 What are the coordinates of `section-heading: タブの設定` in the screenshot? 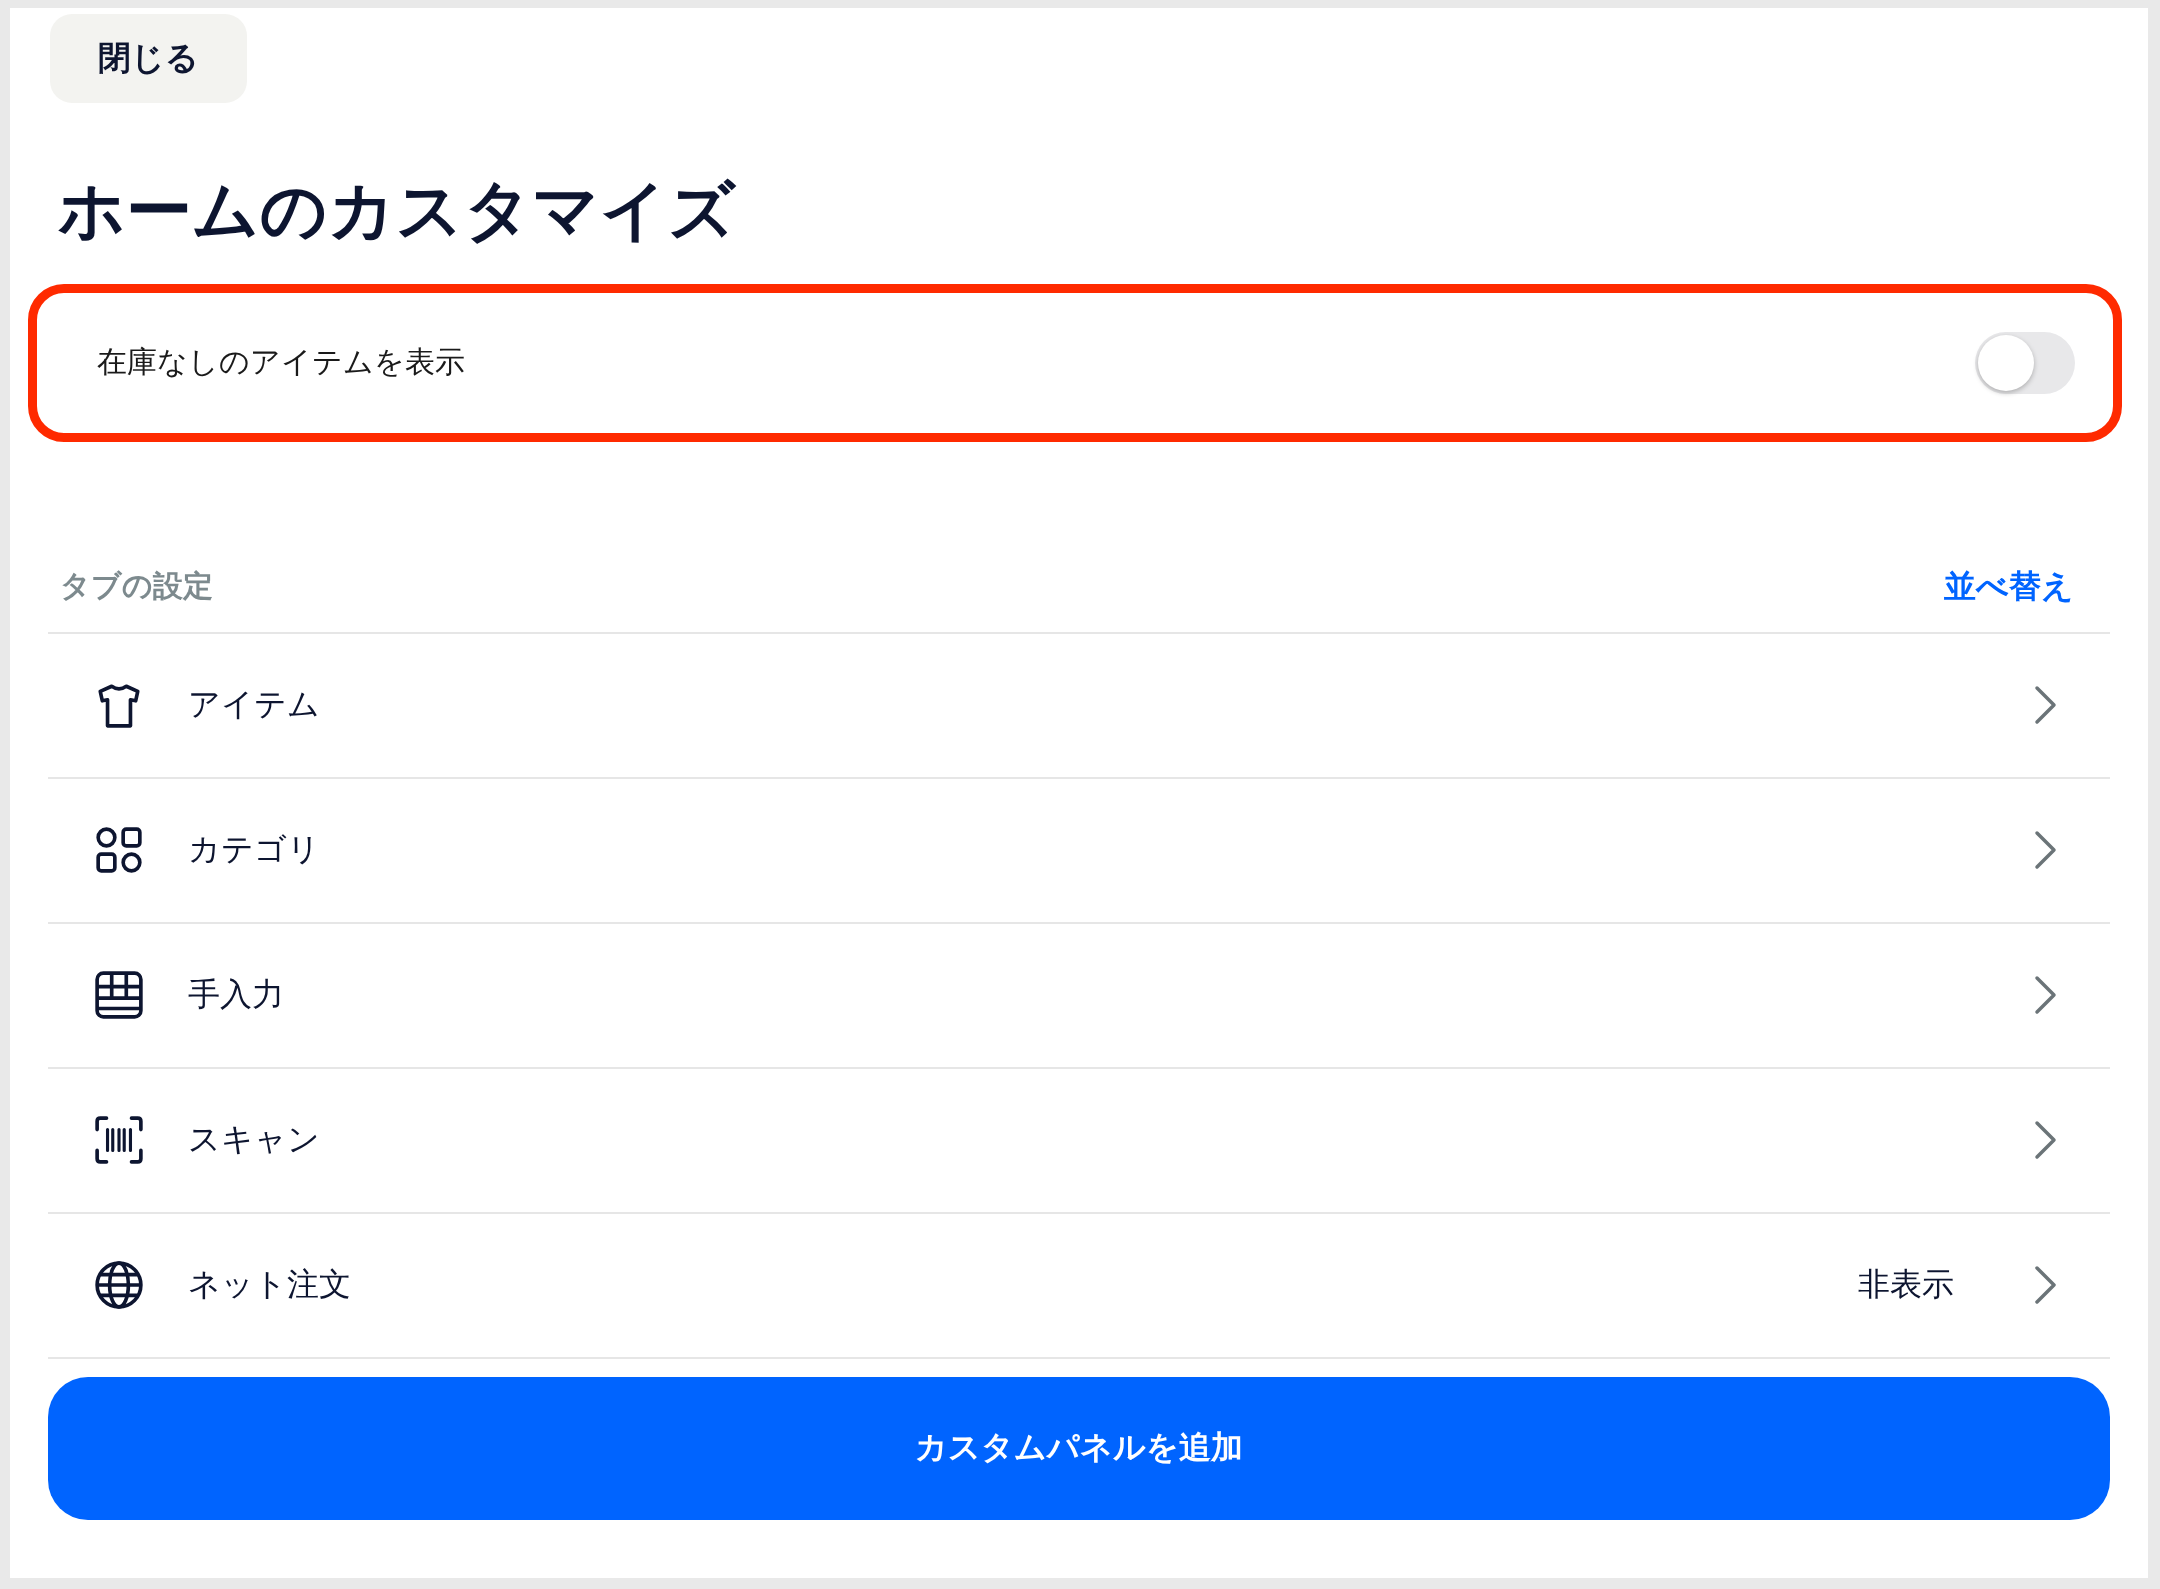 It's located at (136, 586).